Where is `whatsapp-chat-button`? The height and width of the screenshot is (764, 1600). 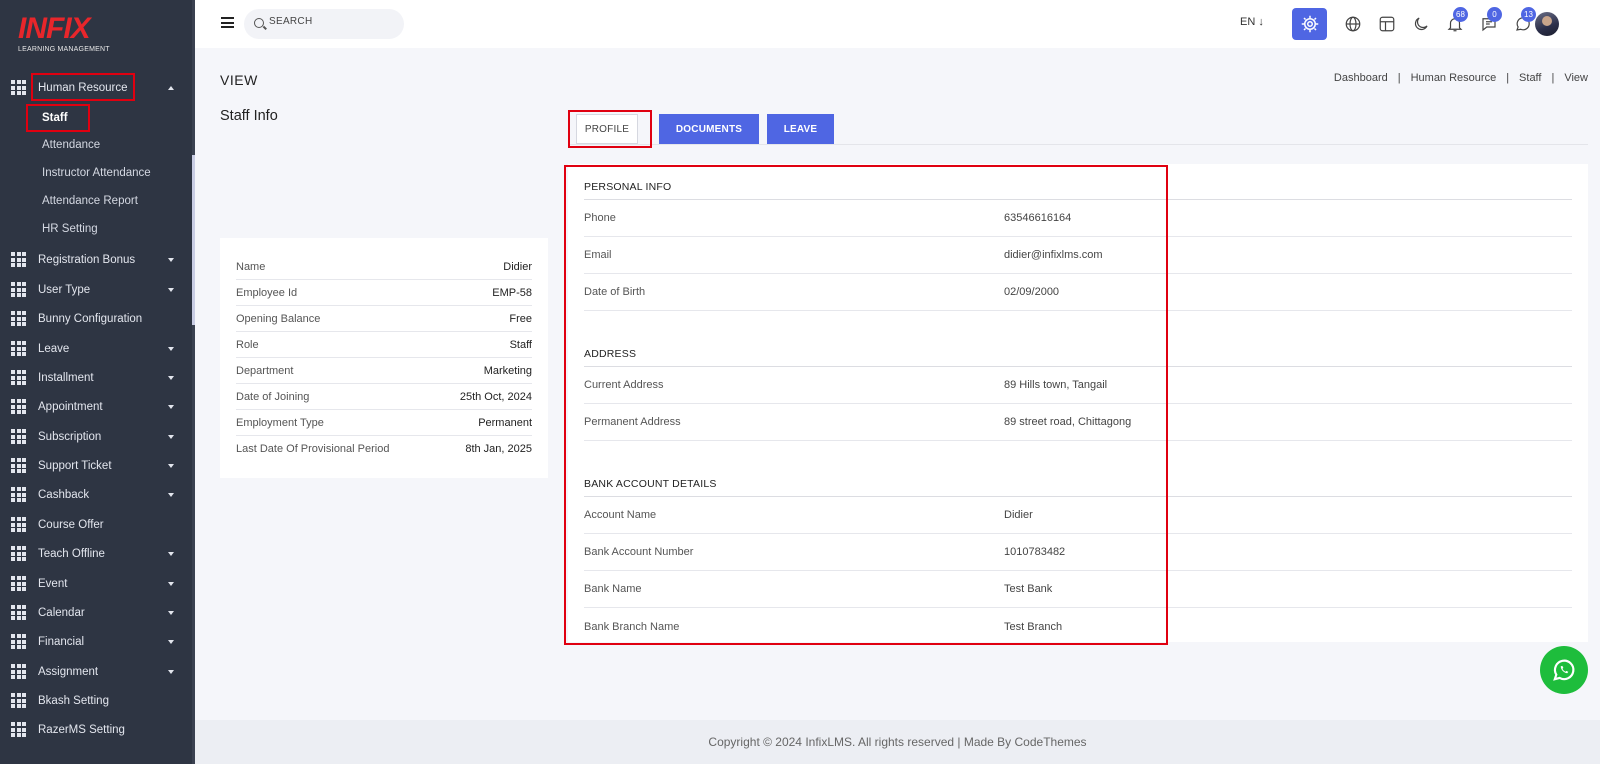 whatsapp-chat-button is located at coordinates (1564, 670).